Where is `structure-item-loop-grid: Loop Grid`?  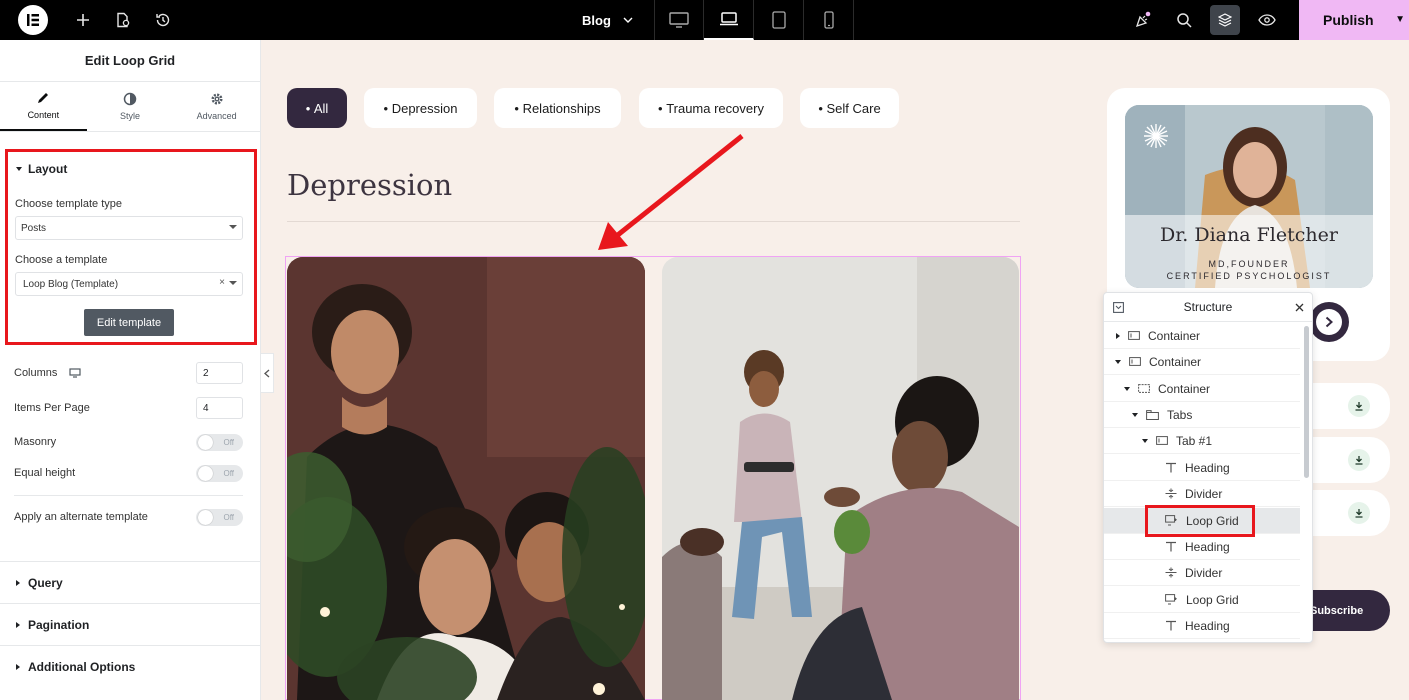
structure-item-loop-grid: Loop Grid is located at coordinates (1202, 600).